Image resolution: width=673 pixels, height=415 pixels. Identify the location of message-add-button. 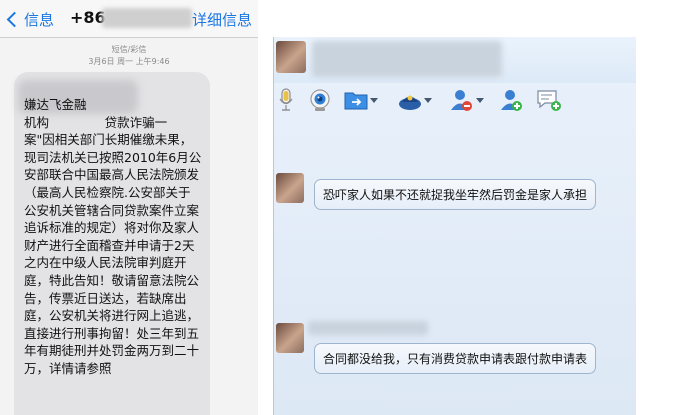
(549, 100).